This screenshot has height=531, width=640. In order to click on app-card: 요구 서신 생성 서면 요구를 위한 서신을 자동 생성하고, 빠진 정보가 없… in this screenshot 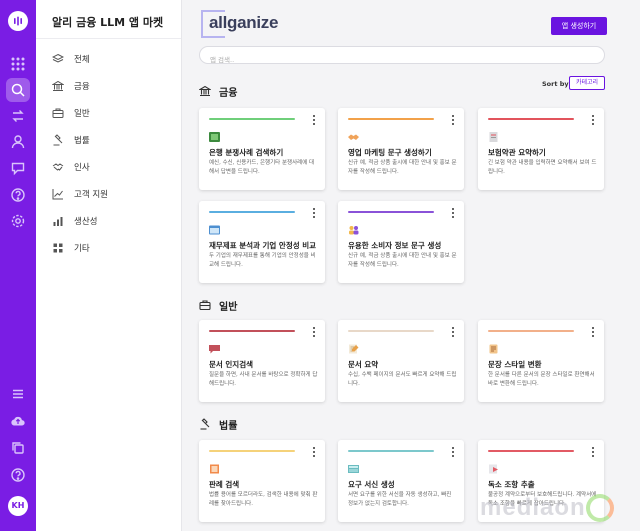, I will do `click(401, 481)`.